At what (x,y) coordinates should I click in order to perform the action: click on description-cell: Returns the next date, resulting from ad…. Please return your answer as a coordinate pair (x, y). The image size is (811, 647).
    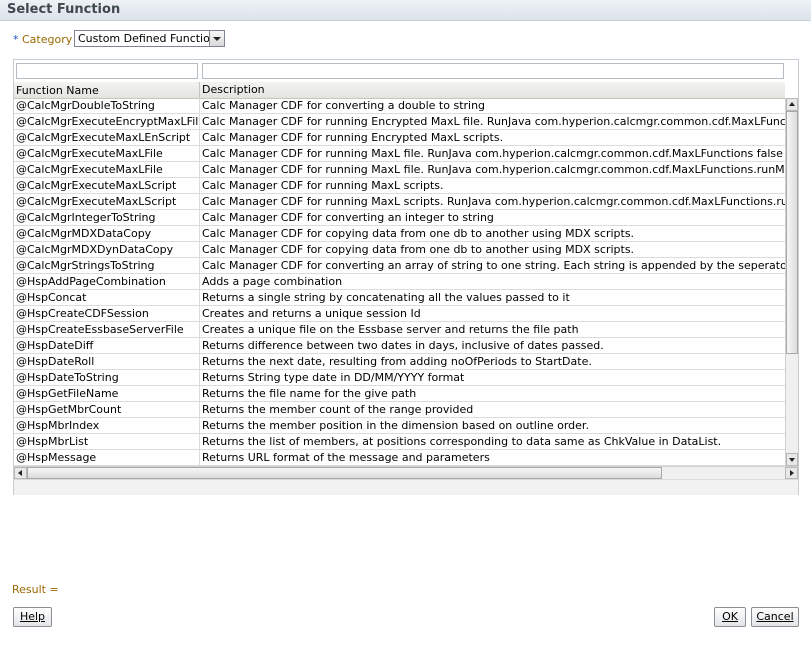
    Looking at the image, I should click on (492, 361).